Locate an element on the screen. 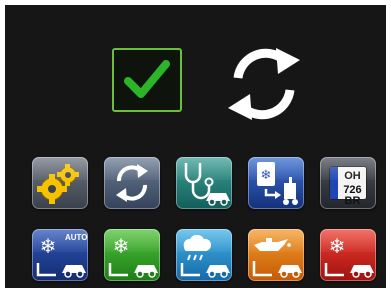 The width and height of the screenshot is (391, 293). leak-test-button is located at coordinates (204, 255).